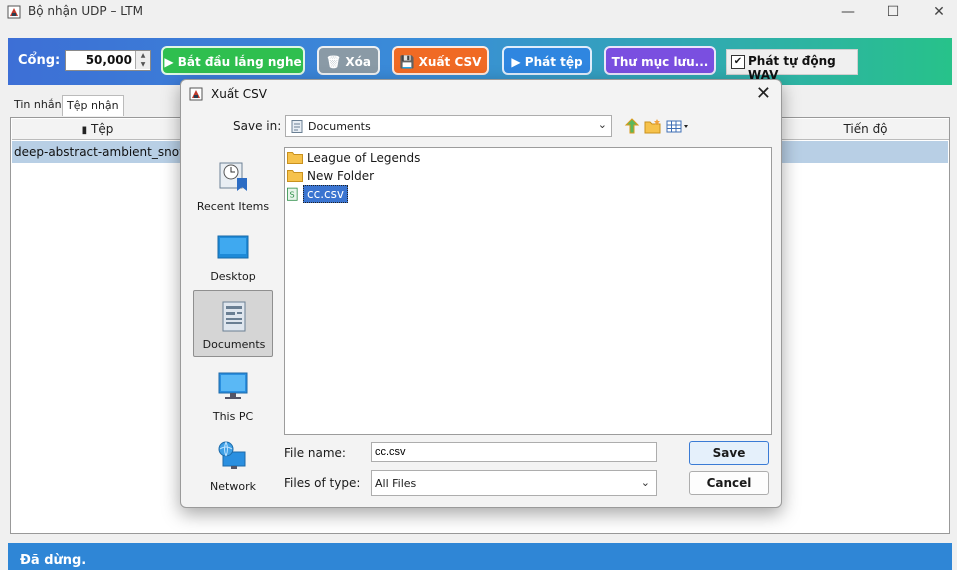 This screenshot has height=570, width=957. What do you see at coordinates (339, 126) in the screenshot?
I see `save-in-value: Documents` at bounding box center [339, 126].